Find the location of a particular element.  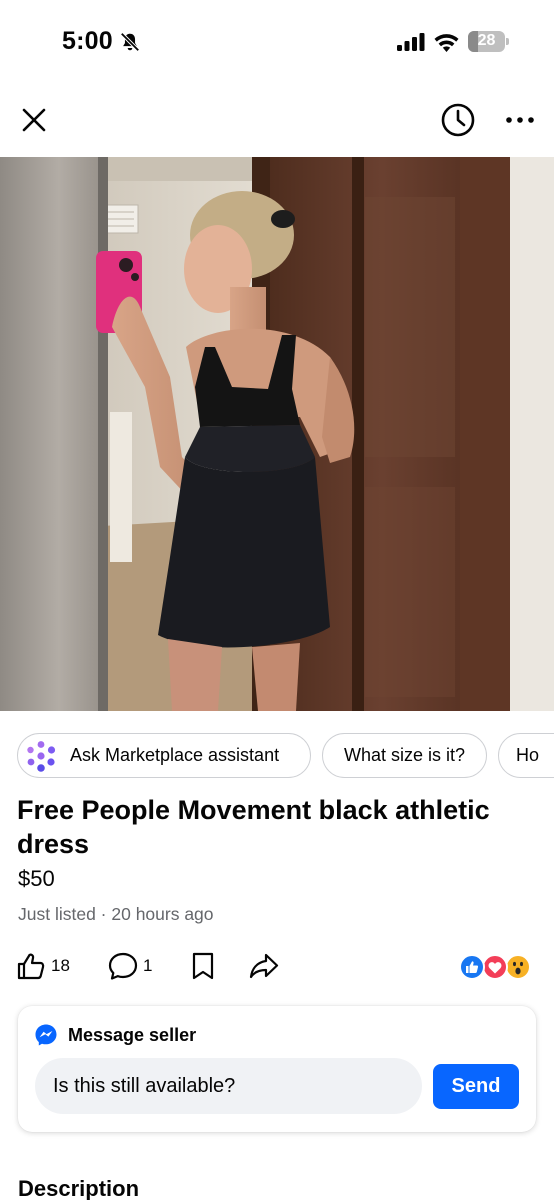

description-heading: Description is located at coordinates (79, 1188).